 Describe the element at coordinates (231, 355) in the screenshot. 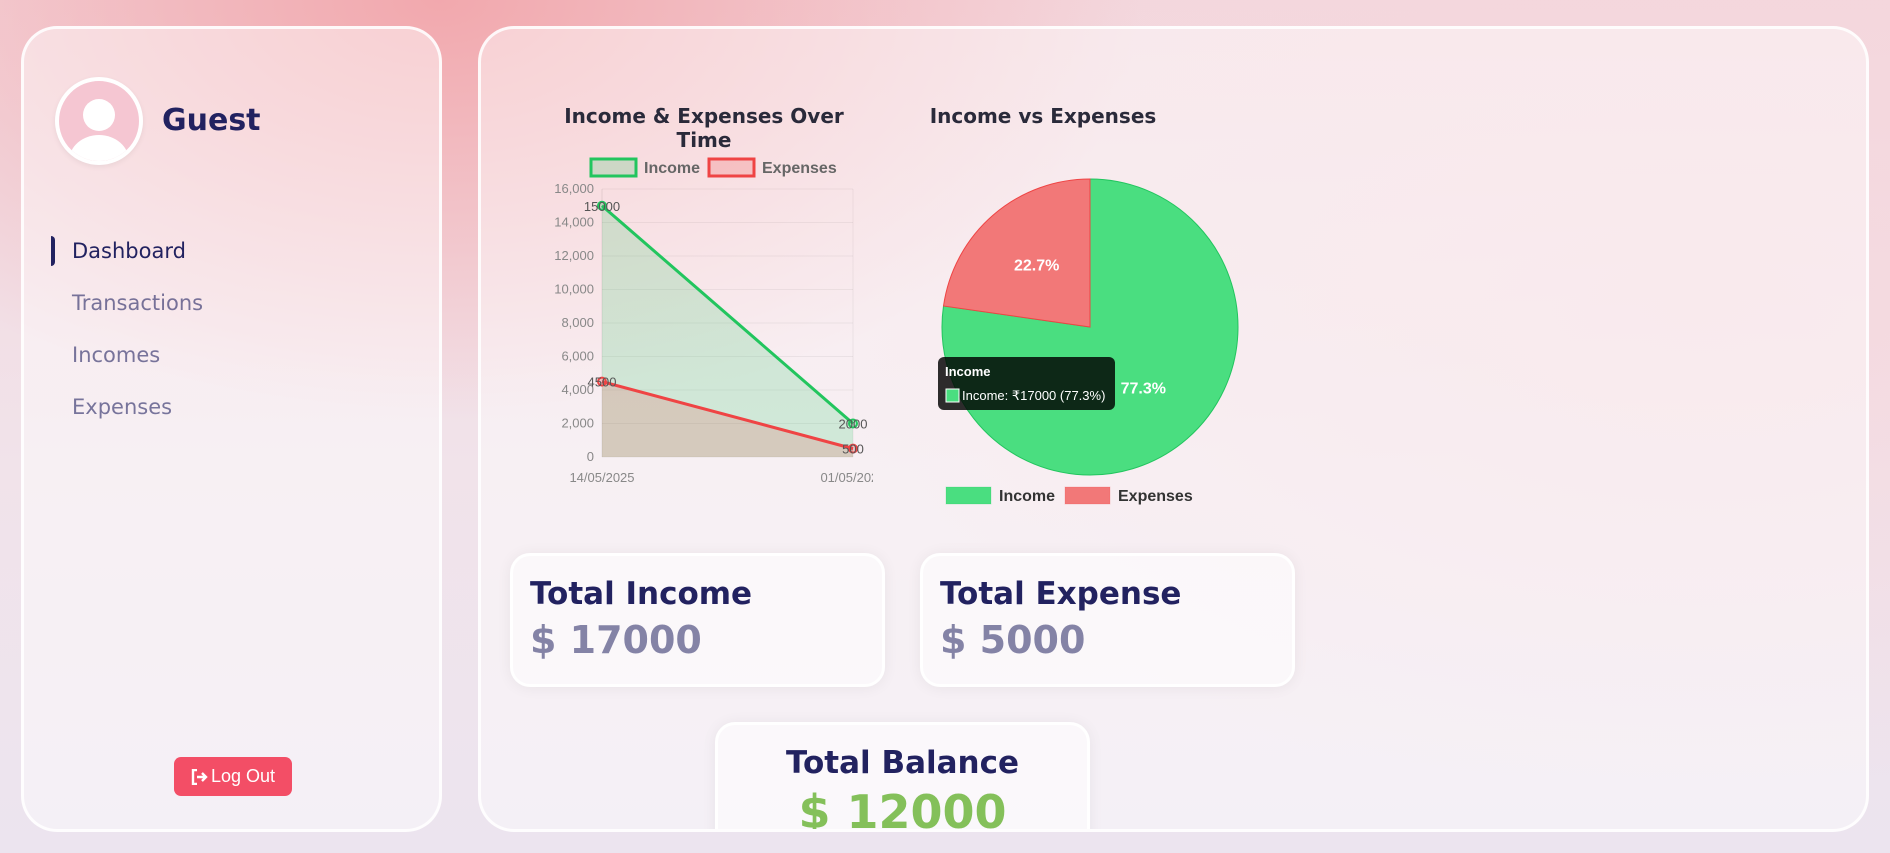

I see `nav-item-incomes: Incomes` at that location.